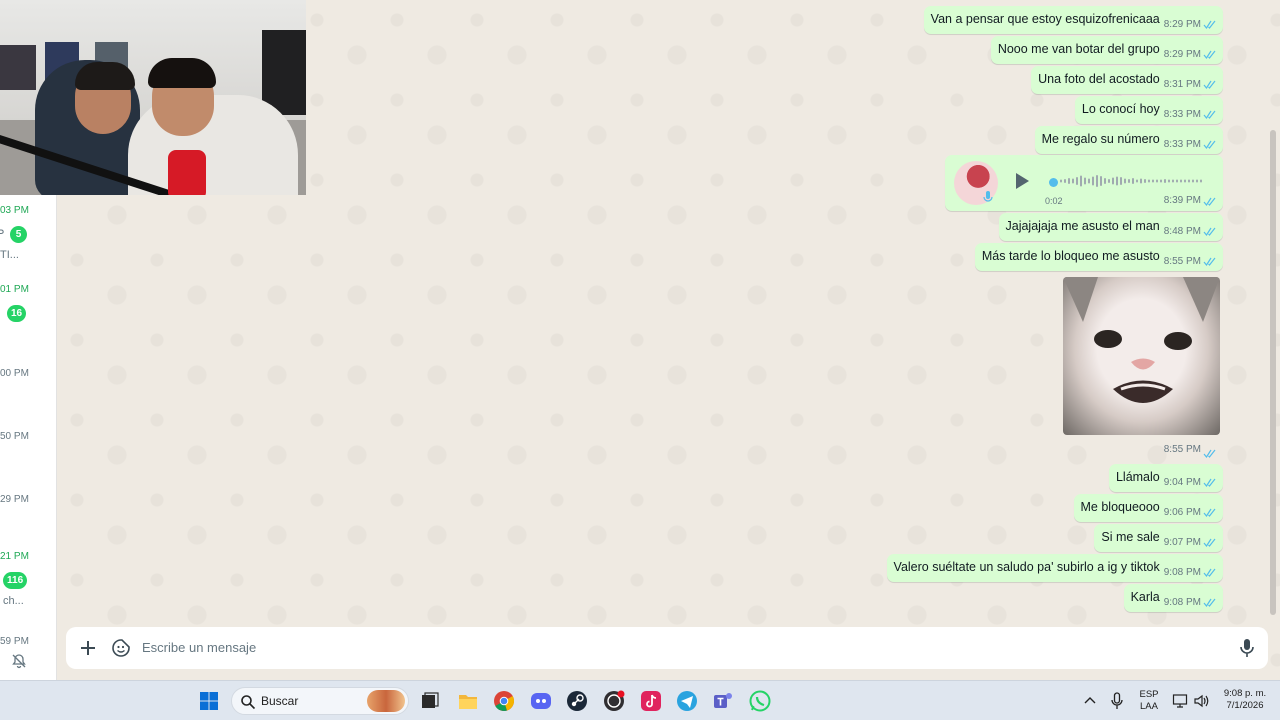  I want to click on clock-time: 9:08 p. m., so click(1245, 693).